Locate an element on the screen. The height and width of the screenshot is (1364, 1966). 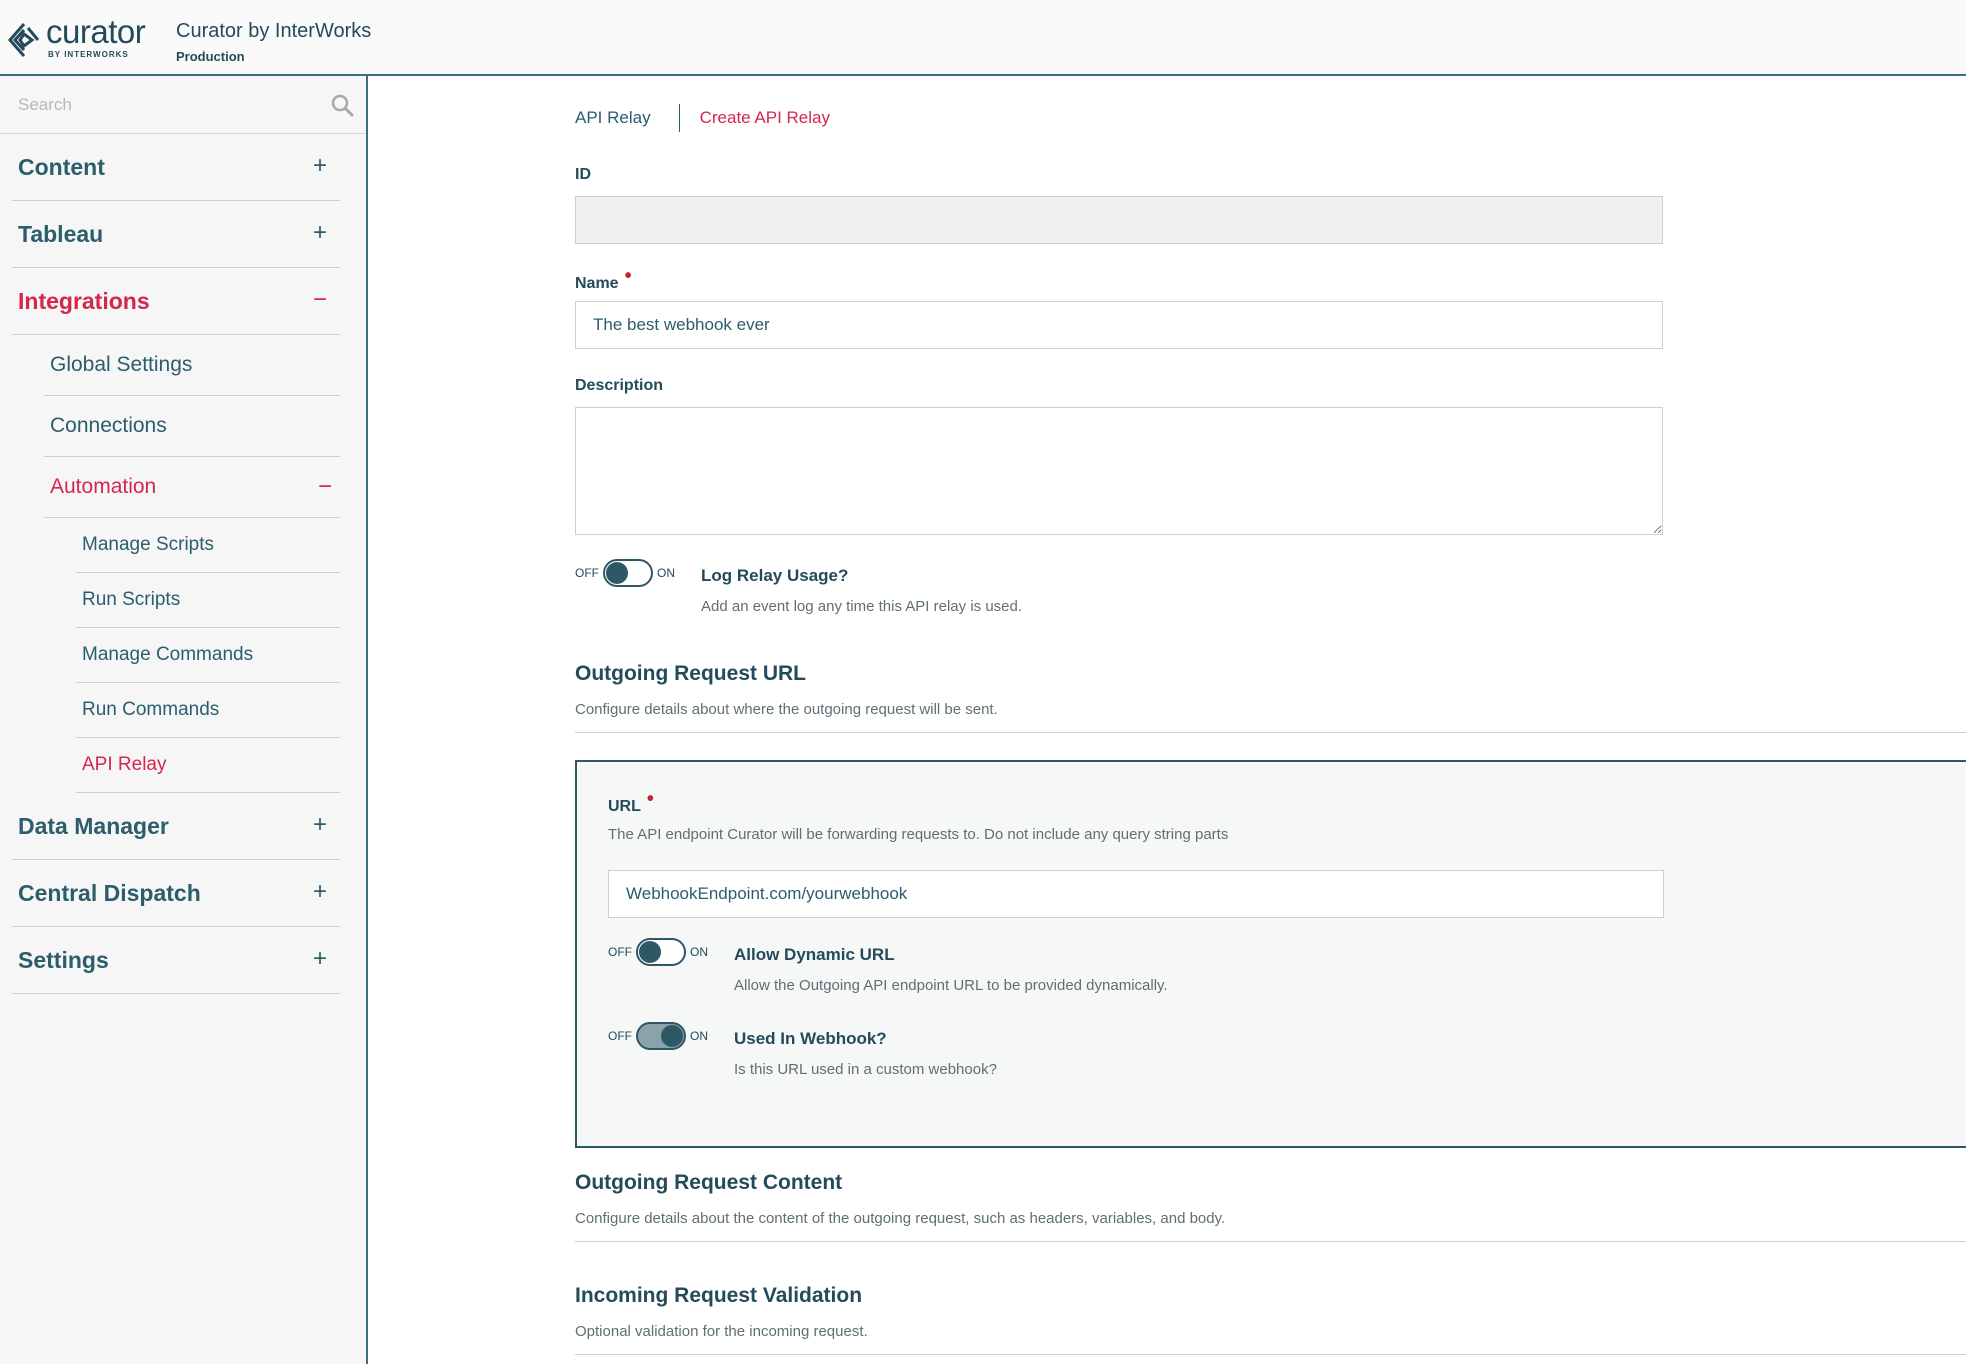
sidebar-item-label: Content is located at coordinates (61, 166).